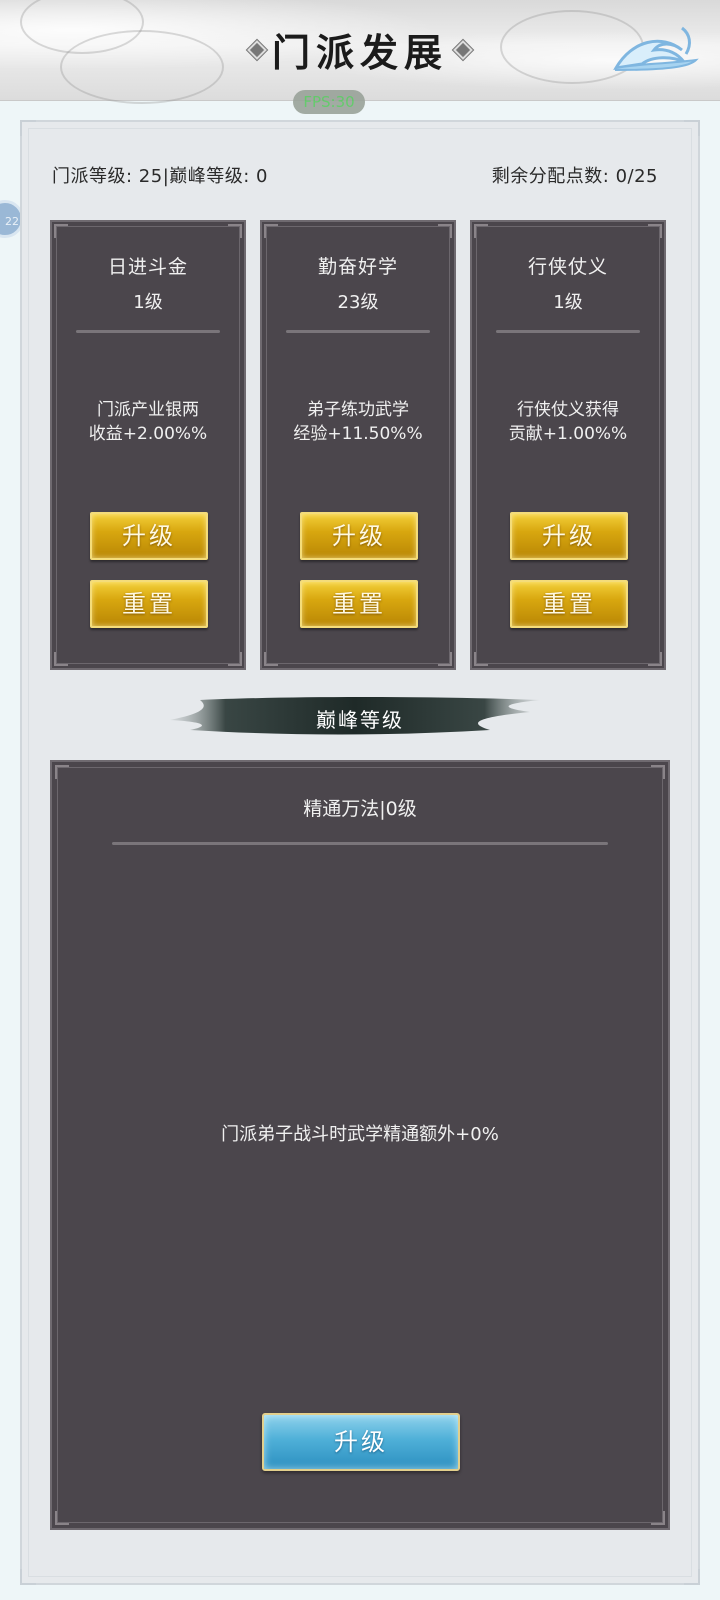  I want to click on skill-card: 勤奋好学 23级 弟子练功武学 经验+11.50%% 升级 重置, so click(358, 445).